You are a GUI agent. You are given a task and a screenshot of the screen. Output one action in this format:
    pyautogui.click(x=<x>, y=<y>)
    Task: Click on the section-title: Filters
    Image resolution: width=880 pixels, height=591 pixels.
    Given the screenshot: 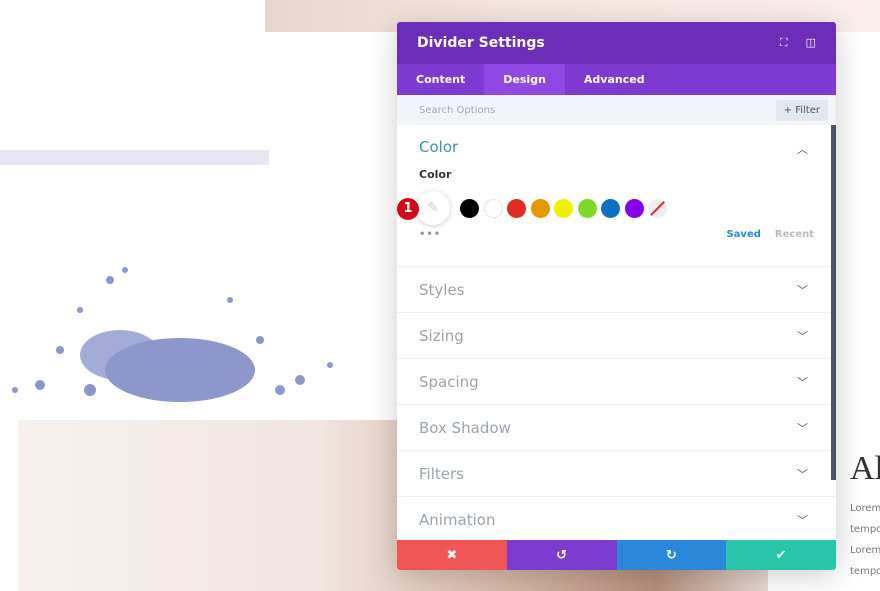 What is the action you would take?
    pyautogui.click(x=441, y=473)
    